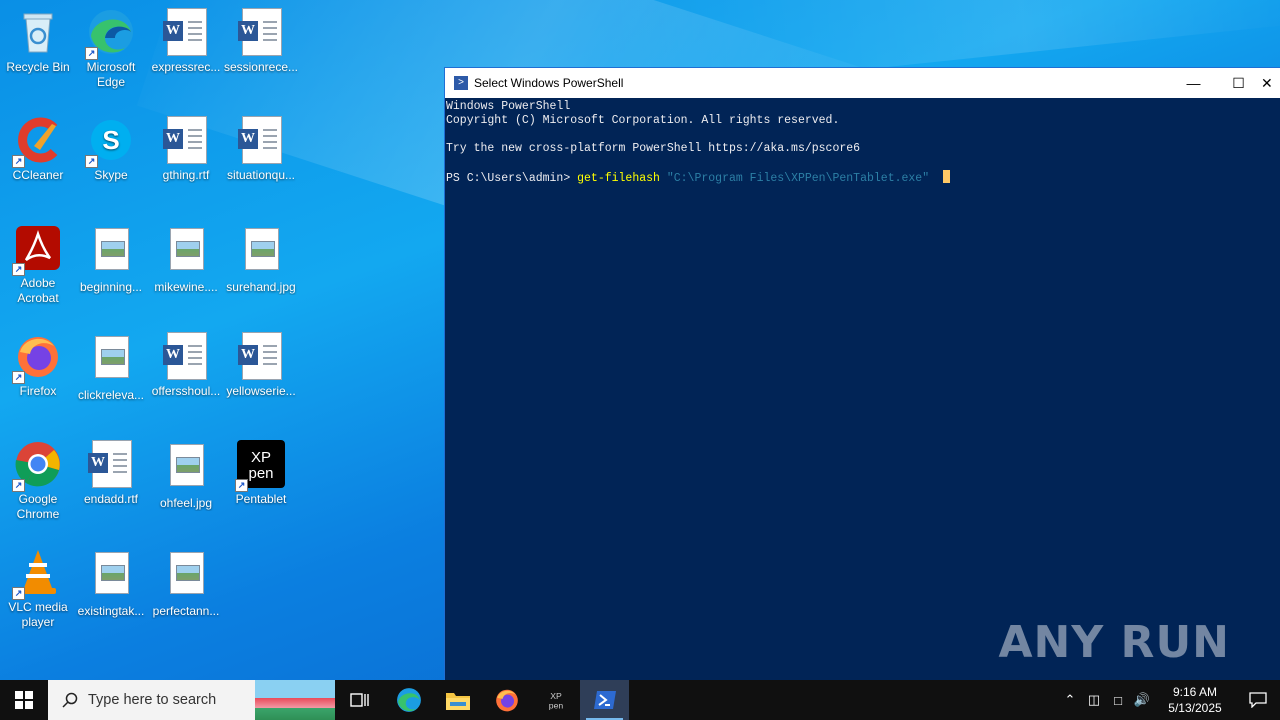 The width and height of the screenshot is (1280, 720). I want to click on icon-label: Firefox, so click(38, 391).